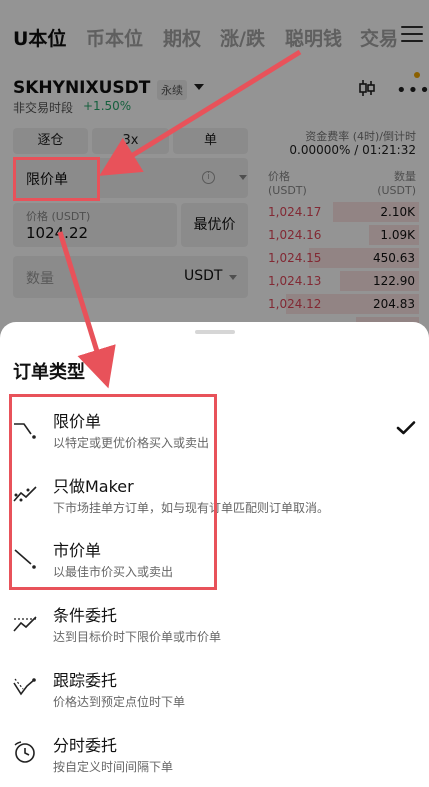  Describe the element at coordinates (214, 757) in the screenshot. I see `order-type-option-twap: 分时委托 按自定义时间间隔下单` at that location.